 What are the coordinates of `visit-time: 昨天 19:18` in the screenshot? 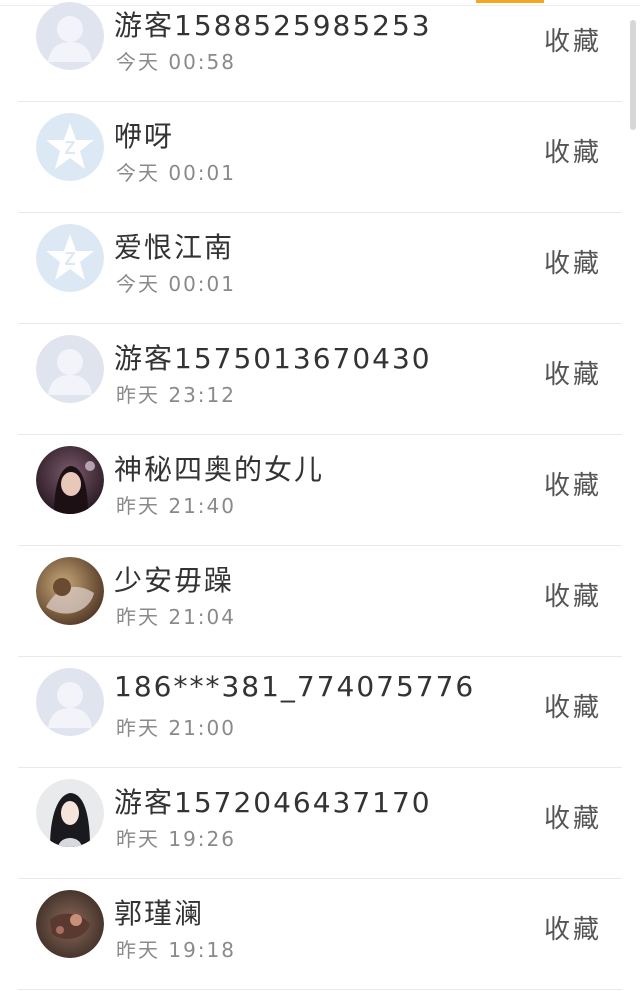 It's located at (176, 950).